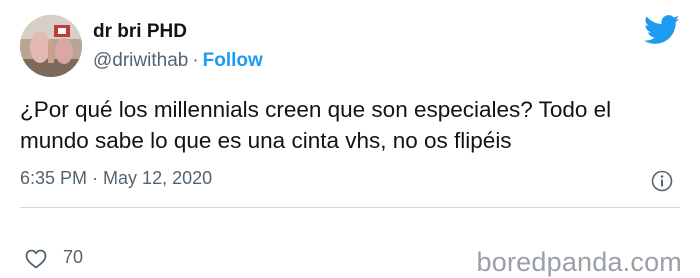  What do you see at coordinates (73, 257) in the screenshot?
I see `like-count: 70` at bounding box center [73, 257].